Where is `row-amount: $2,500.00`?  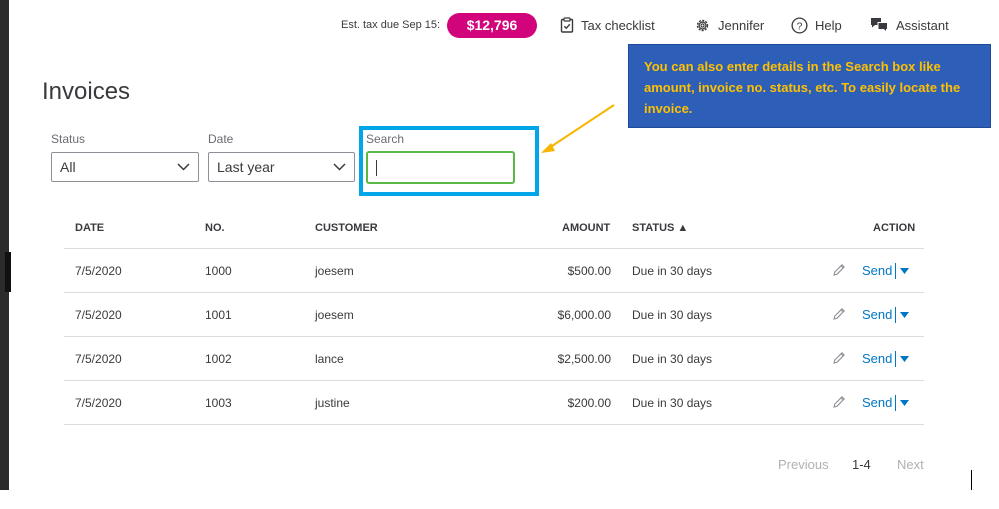 row-amount: $2,500.00 is located at coordinates (584, 359).